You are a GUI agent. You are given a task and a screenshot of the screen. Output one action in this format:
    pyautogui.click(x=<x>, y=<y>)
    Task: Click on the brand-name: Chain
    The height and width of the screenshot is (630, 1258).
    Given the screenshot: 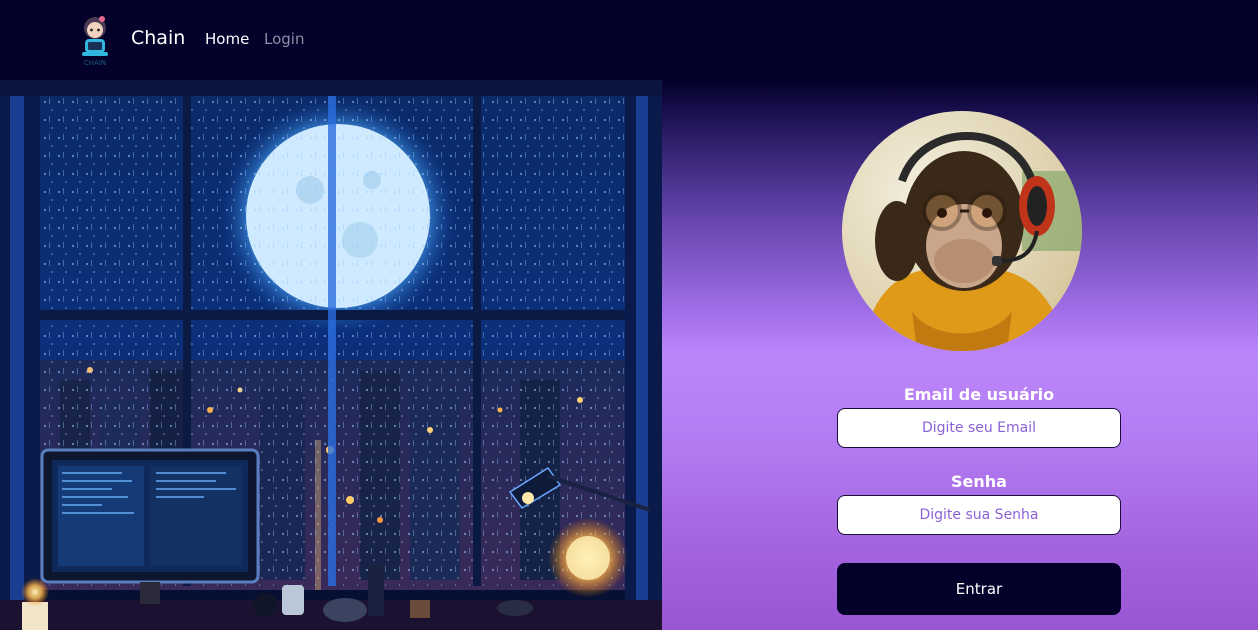 What is the action you would take?
    pyautogui.click(x=158, y=38)
    